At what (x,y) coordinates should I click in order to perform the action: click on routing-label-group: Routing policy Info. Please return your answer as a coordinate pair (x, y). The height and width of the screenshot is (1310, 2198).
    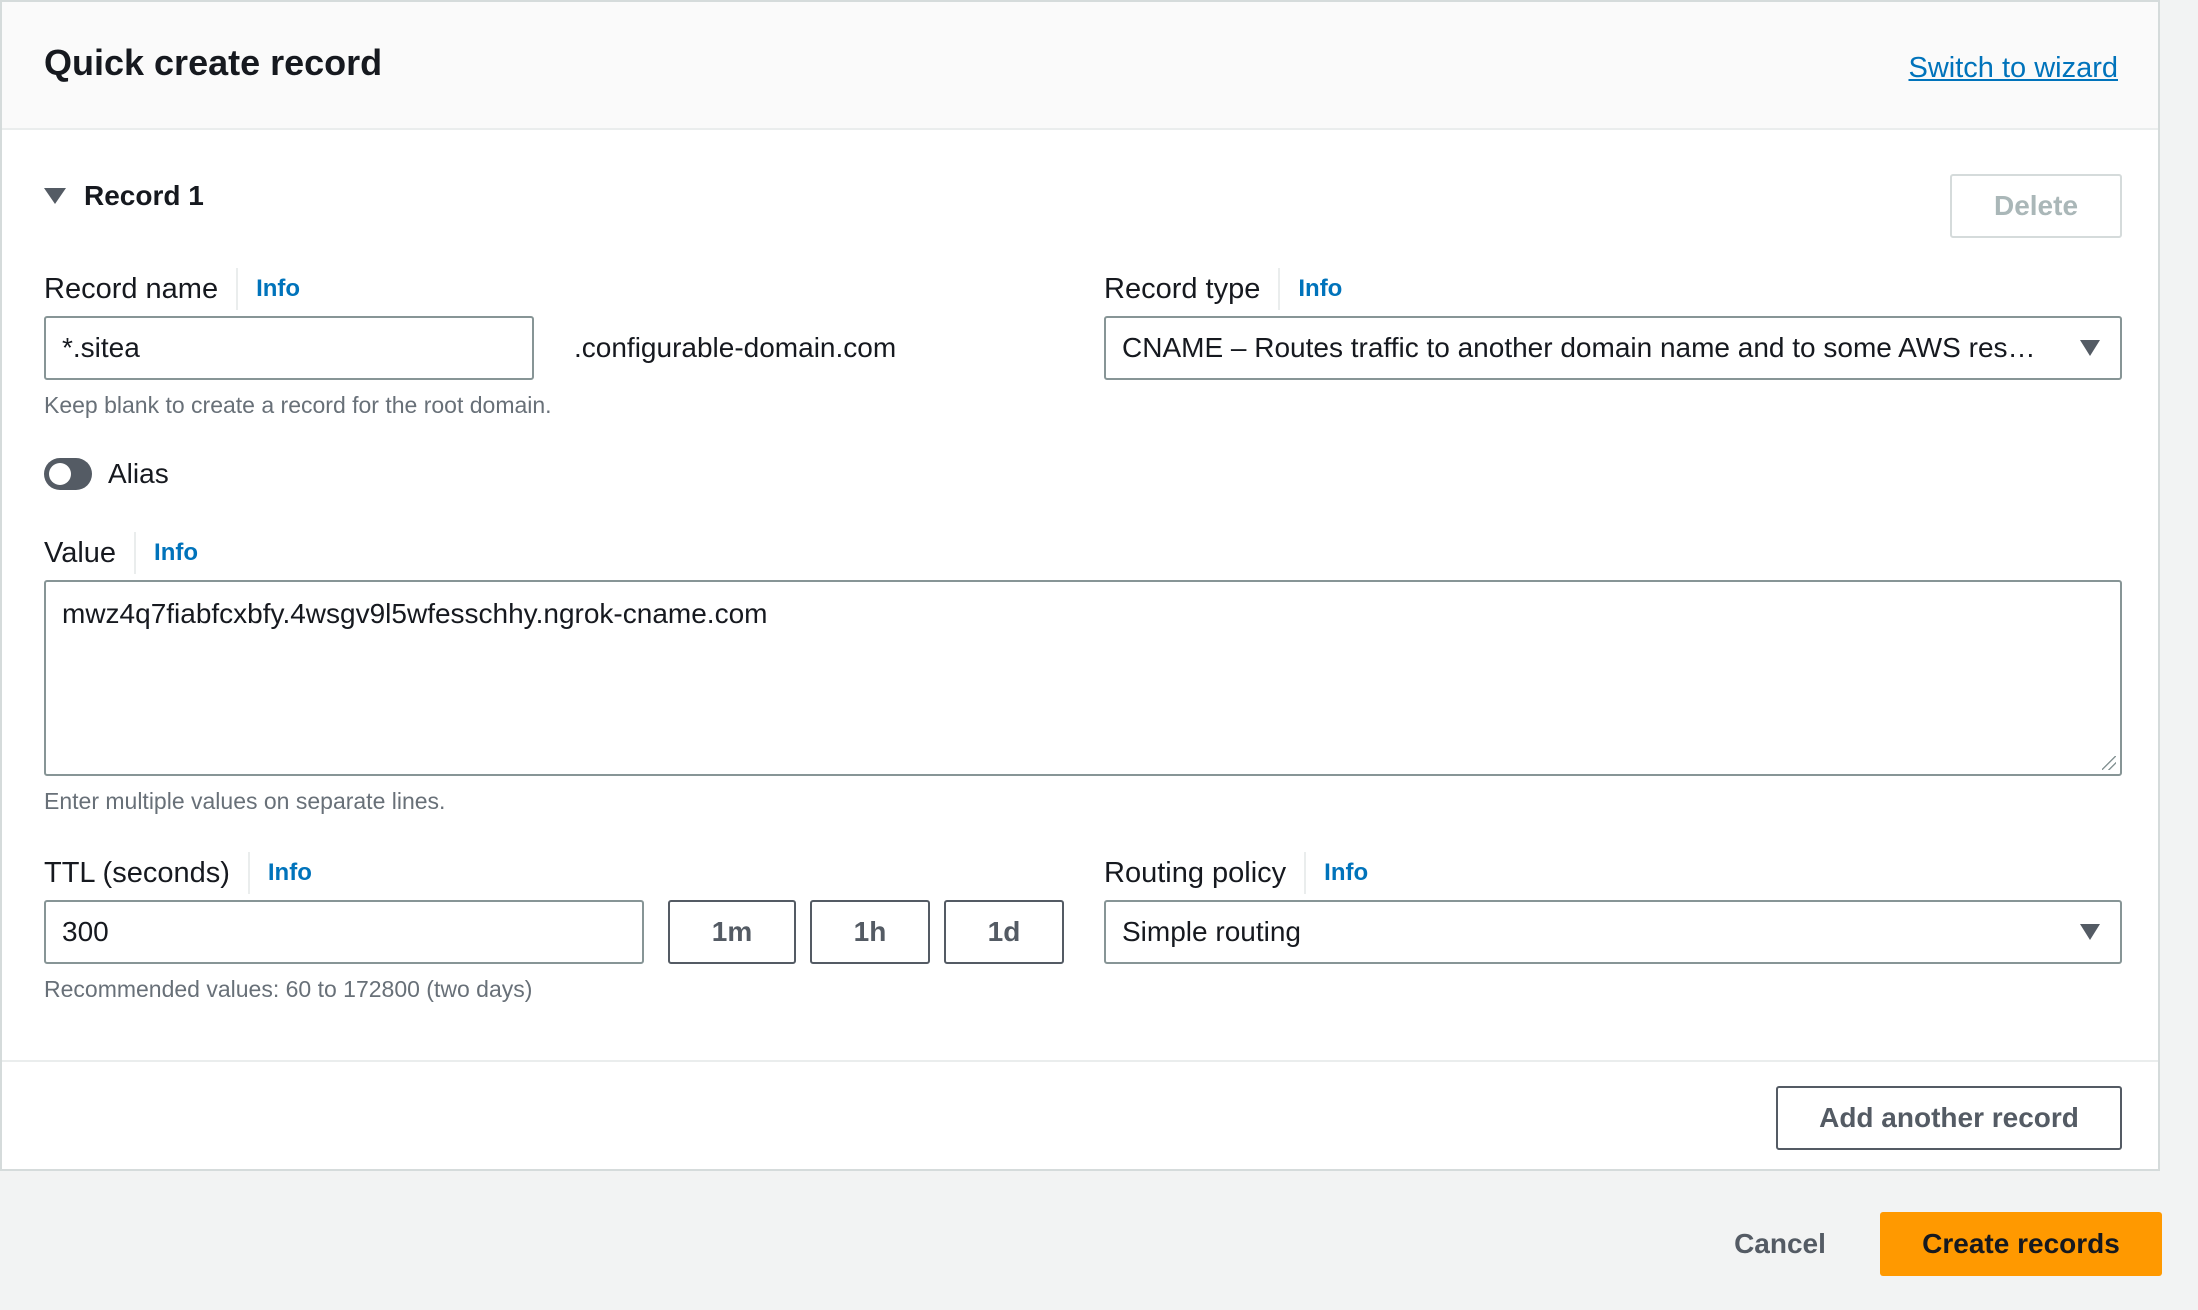
    Looking at the image, I should click on (1236, 873).